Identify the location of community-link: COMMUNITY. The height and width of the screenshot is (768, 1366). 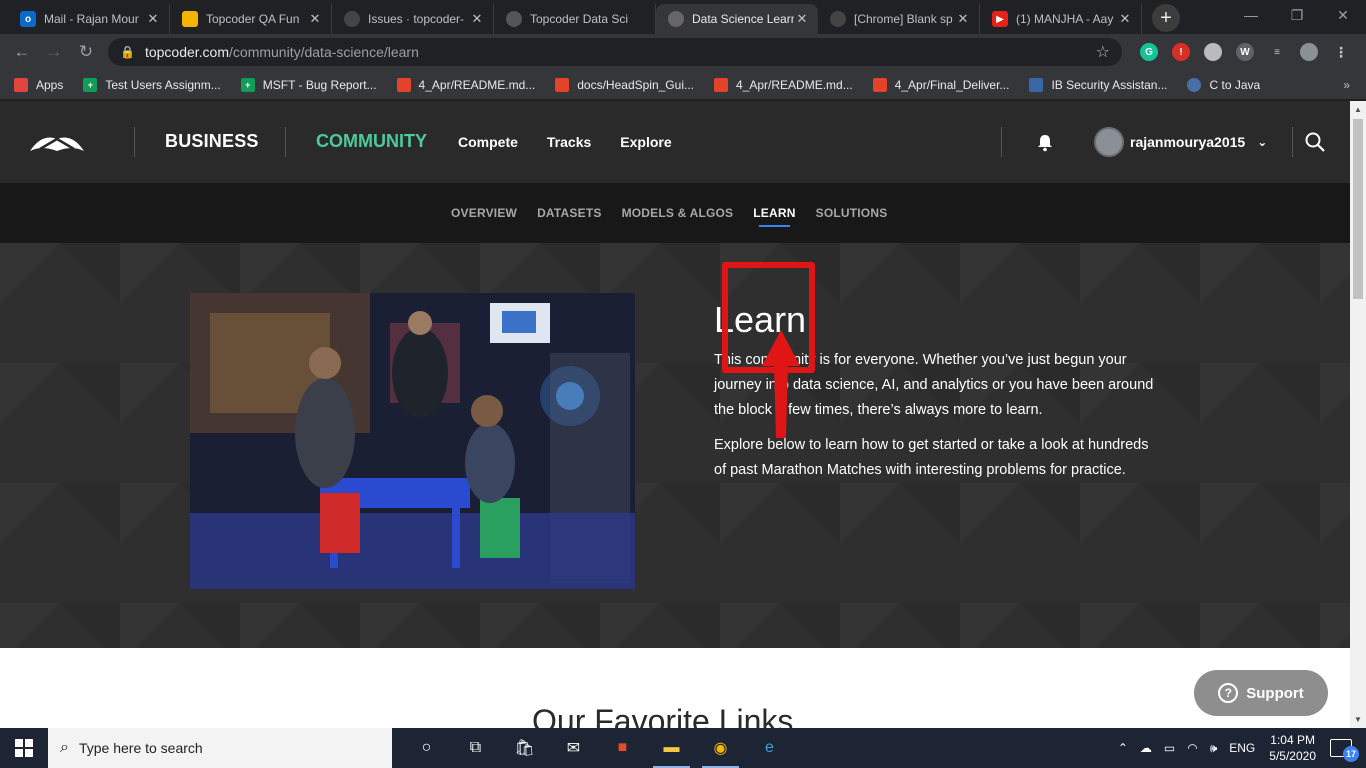
(371, 141).